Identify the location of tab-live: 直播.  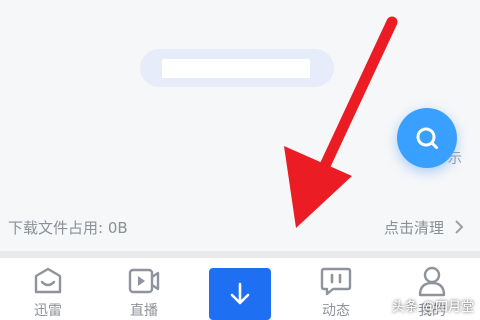
(144, 289).